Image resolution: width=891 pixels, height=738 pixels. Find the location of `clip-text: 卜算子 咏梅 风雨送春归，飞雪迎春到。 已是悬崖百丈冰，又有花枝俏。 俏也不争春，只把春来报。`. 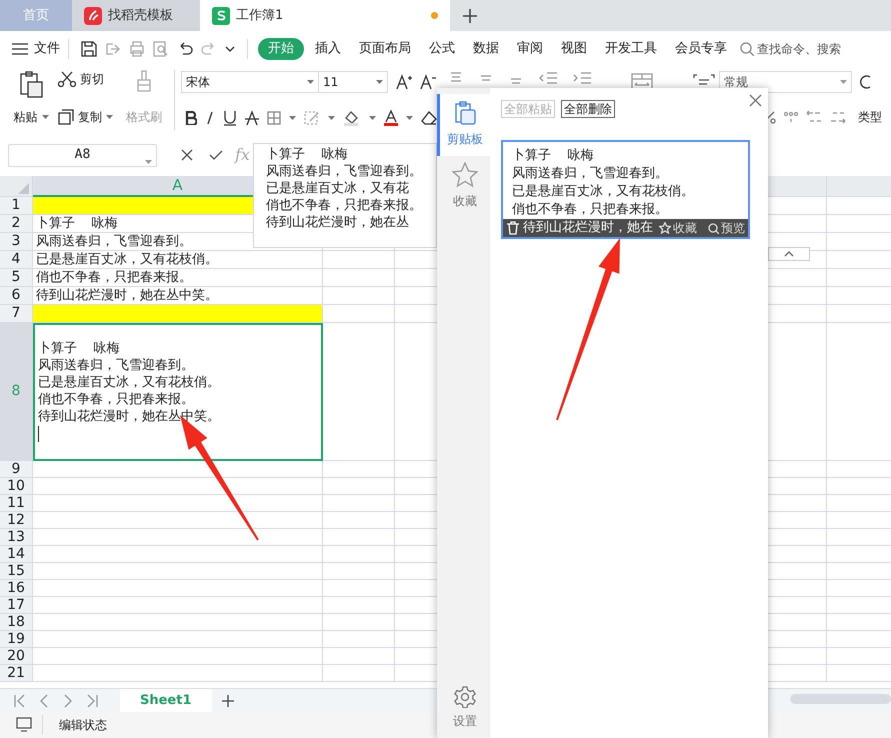

clip-text: 卜算子 咏梅 风雨送春归，飞雪迎春到。 已是悬崖百丈冰，又有花枝俏。 俏也不争春，只把春来报。 is located at coordinates (603, 183).